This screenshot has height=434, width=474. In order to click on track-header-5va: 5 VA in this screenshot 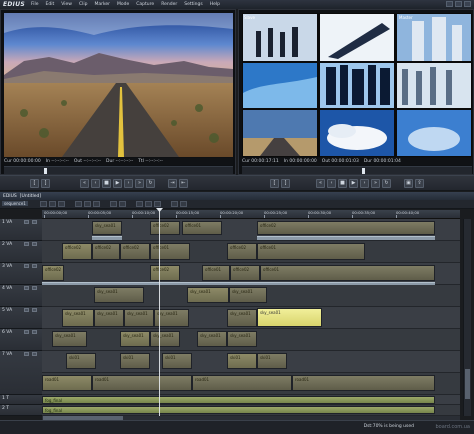, I will do `click(21, 318)`.